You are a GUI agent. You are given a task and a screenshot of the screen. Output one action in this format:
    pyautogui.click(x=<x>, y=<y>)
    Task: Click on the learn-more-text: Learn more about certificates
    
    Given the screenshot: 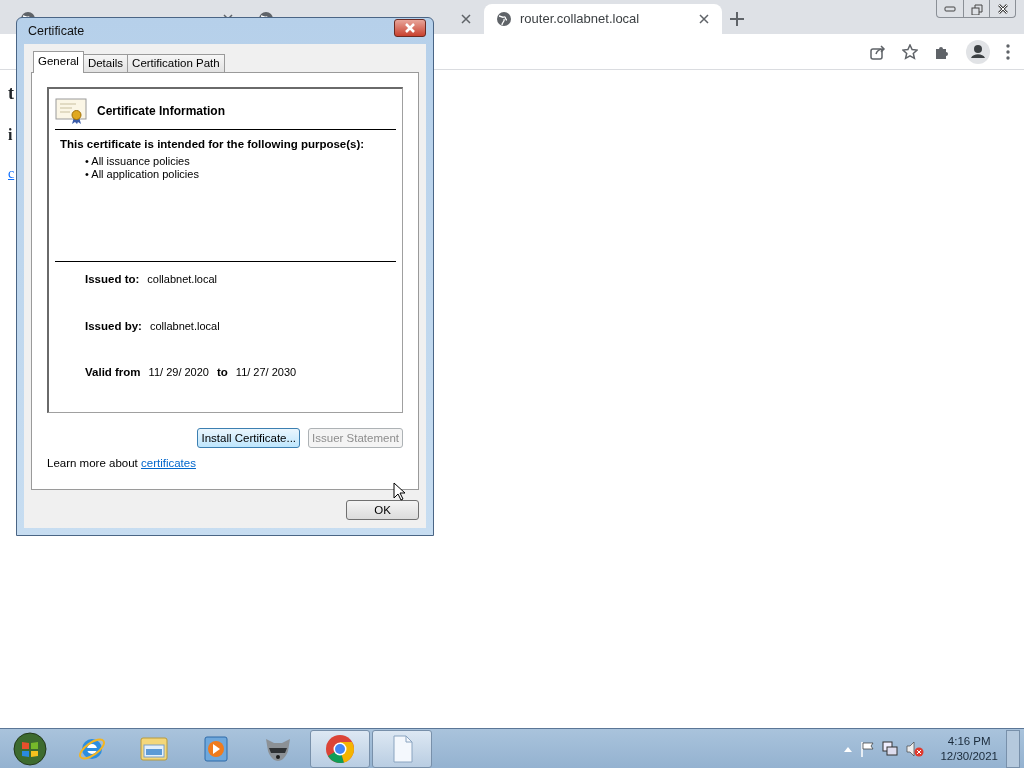 What is the action you would take?
    pyautogui.click(x=122, y=463)
    